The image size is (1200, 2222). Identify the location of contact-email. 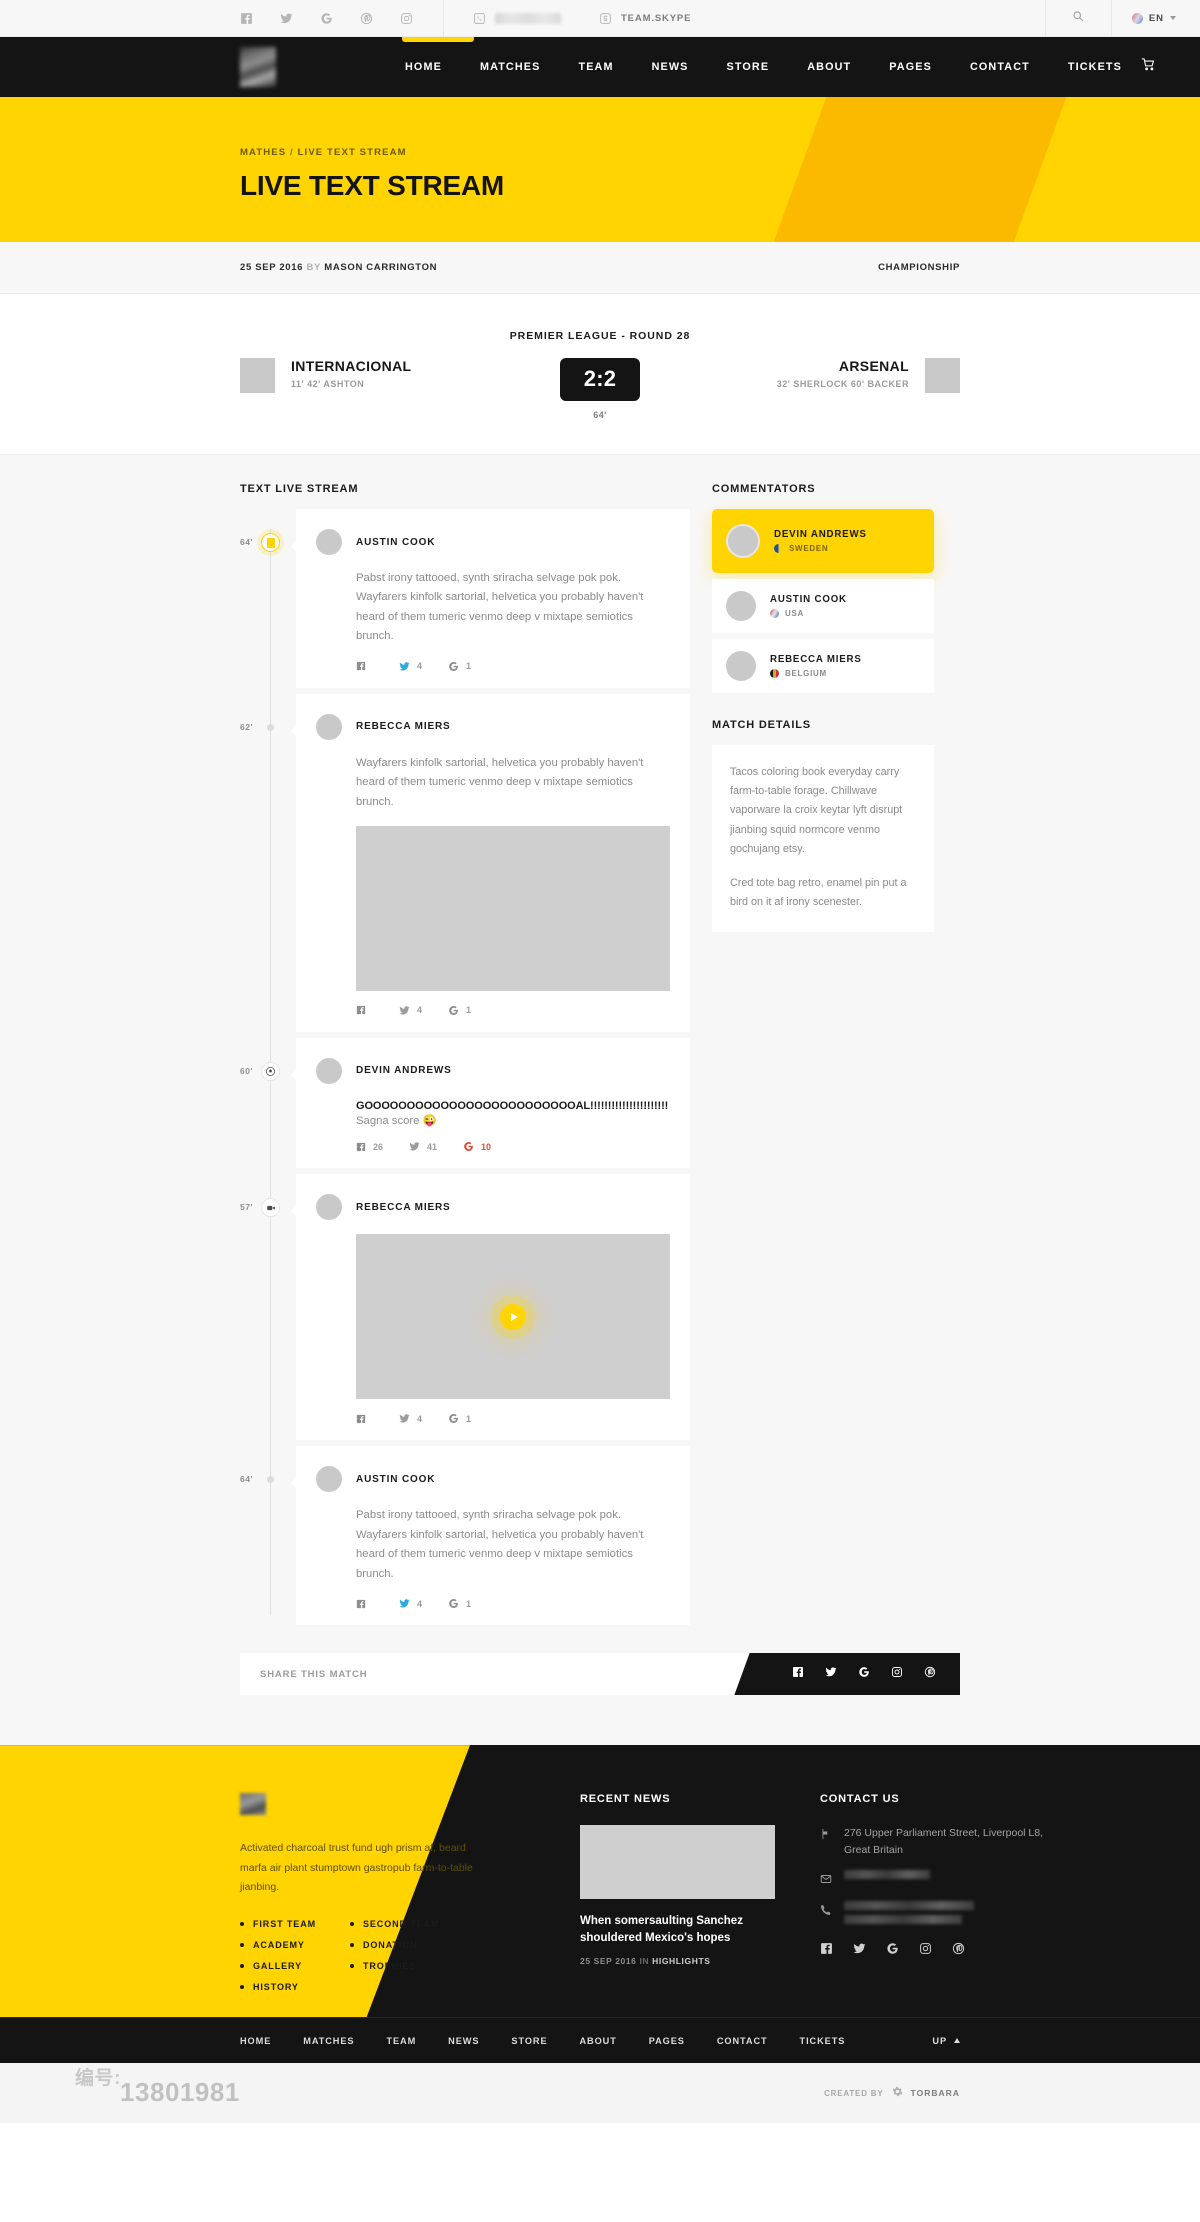
(935, 1879).